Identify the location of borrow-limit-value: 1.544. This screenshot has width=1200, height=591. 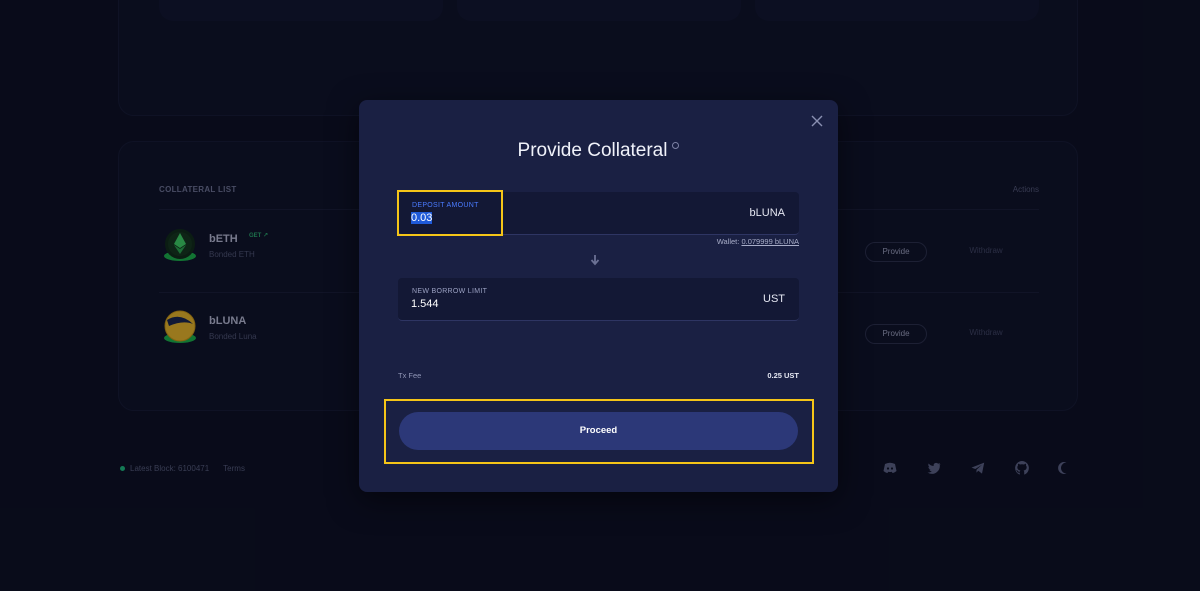
(425, 304).